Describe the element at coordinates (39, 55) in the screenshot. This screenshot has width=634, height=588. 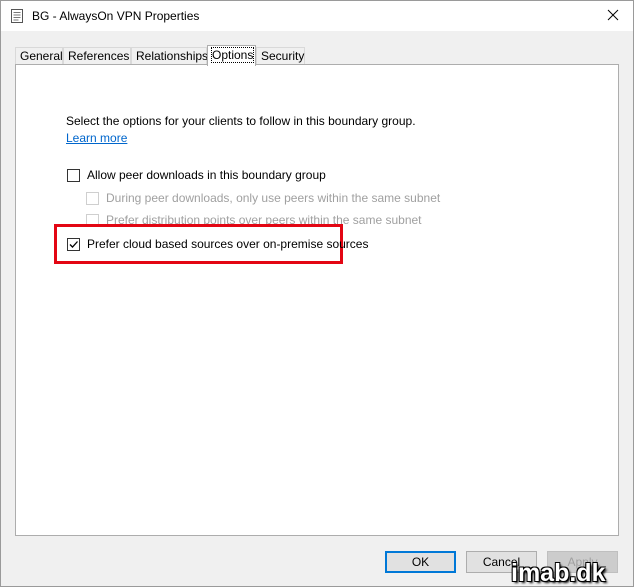
I see `tab-general: General` at that location.